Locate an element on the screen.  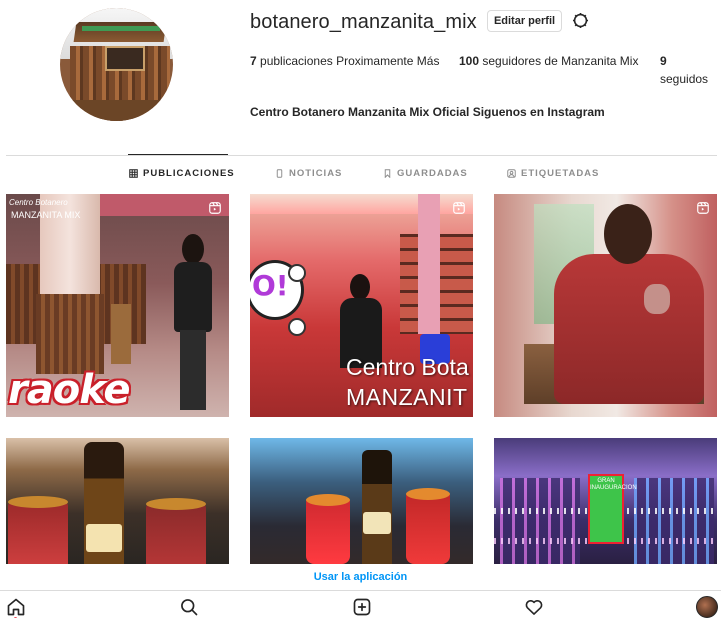
following-count: 9 seguidos is located at coordinates (690, 70).